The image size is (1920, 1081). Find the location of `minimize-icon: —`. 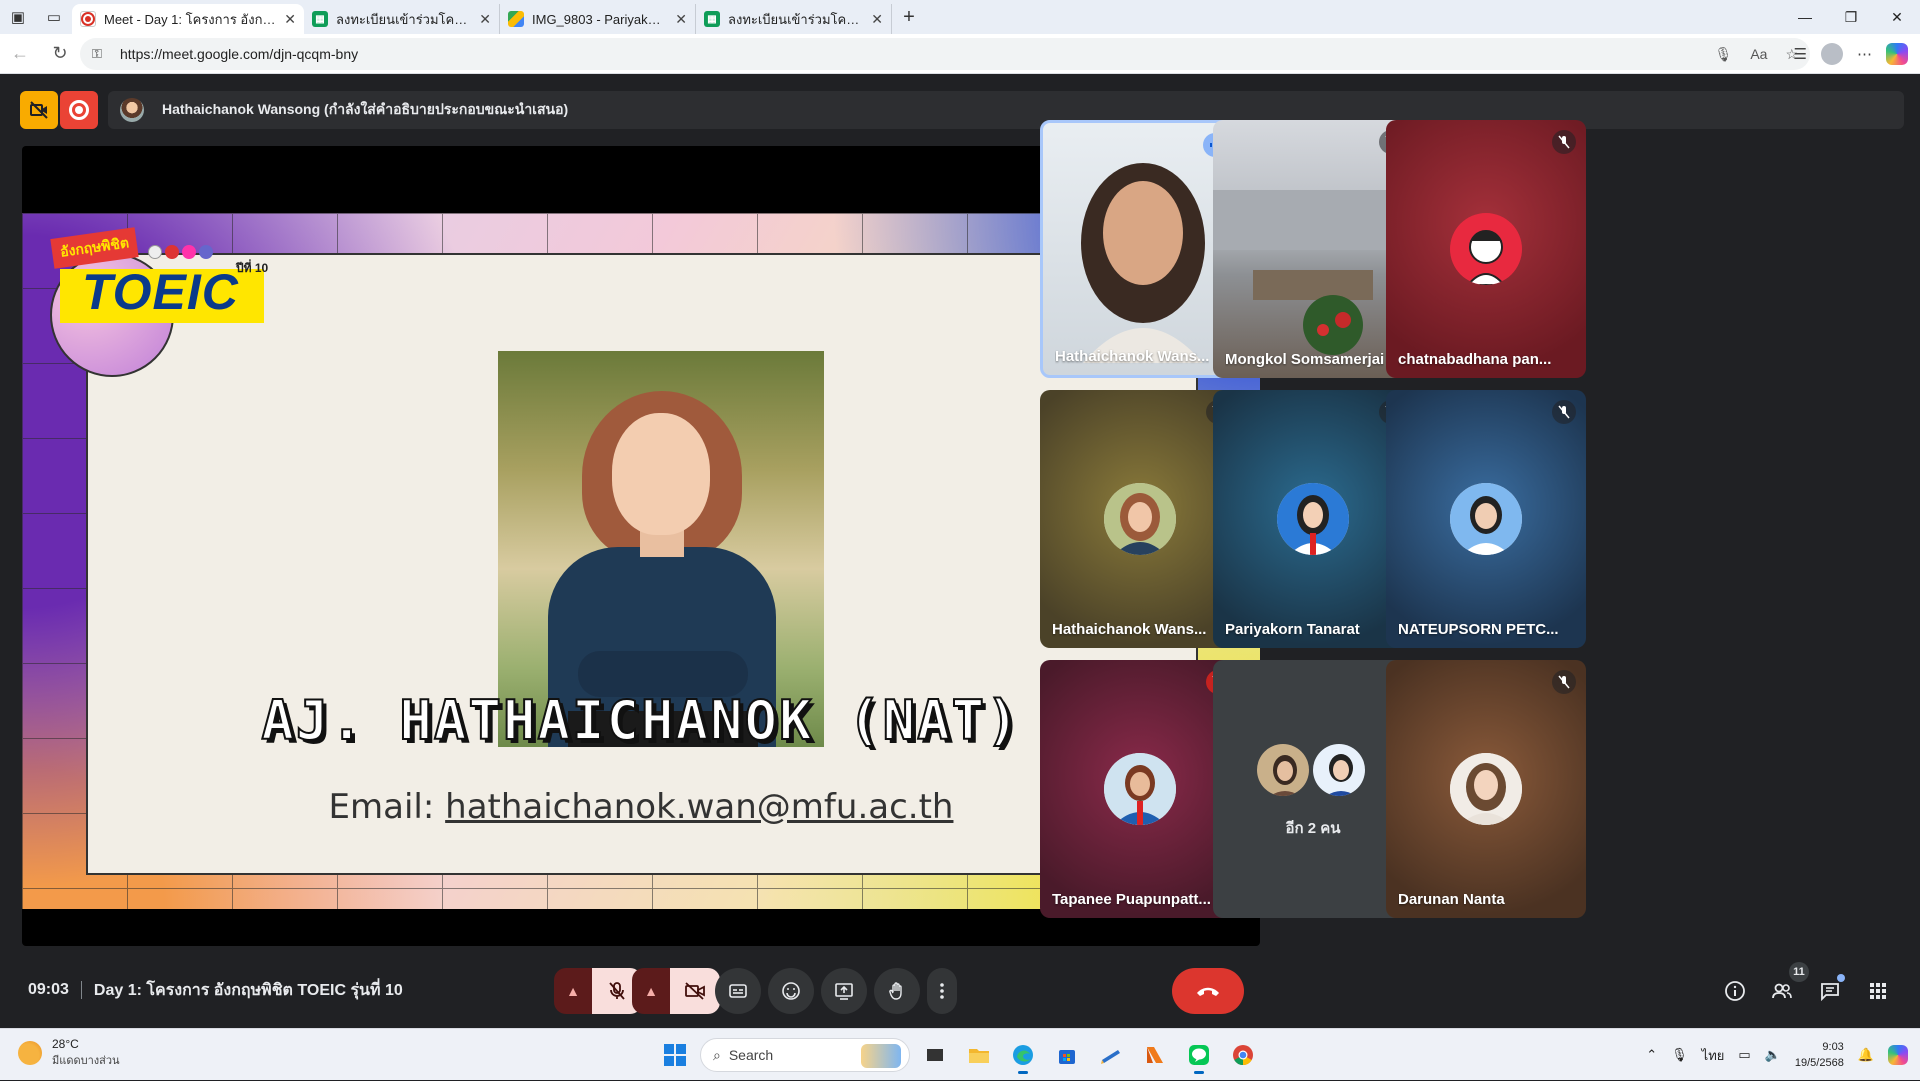

minimize-icon: — is located at coordinates (1805, 17).